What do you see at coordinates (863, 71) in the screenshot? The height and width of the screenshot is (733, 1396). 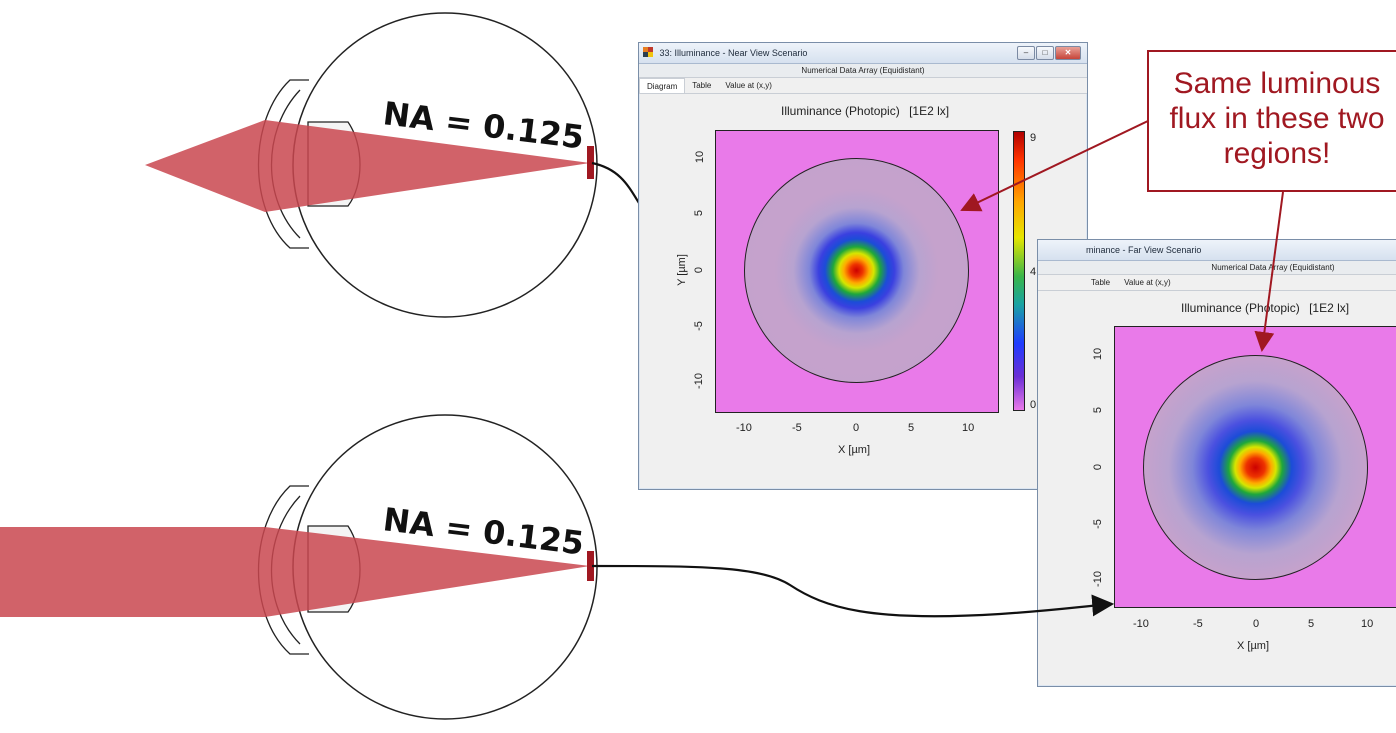 I see `near-subheader: Numerical Data Array (Equidistant)` at bounding box center [863, 71].